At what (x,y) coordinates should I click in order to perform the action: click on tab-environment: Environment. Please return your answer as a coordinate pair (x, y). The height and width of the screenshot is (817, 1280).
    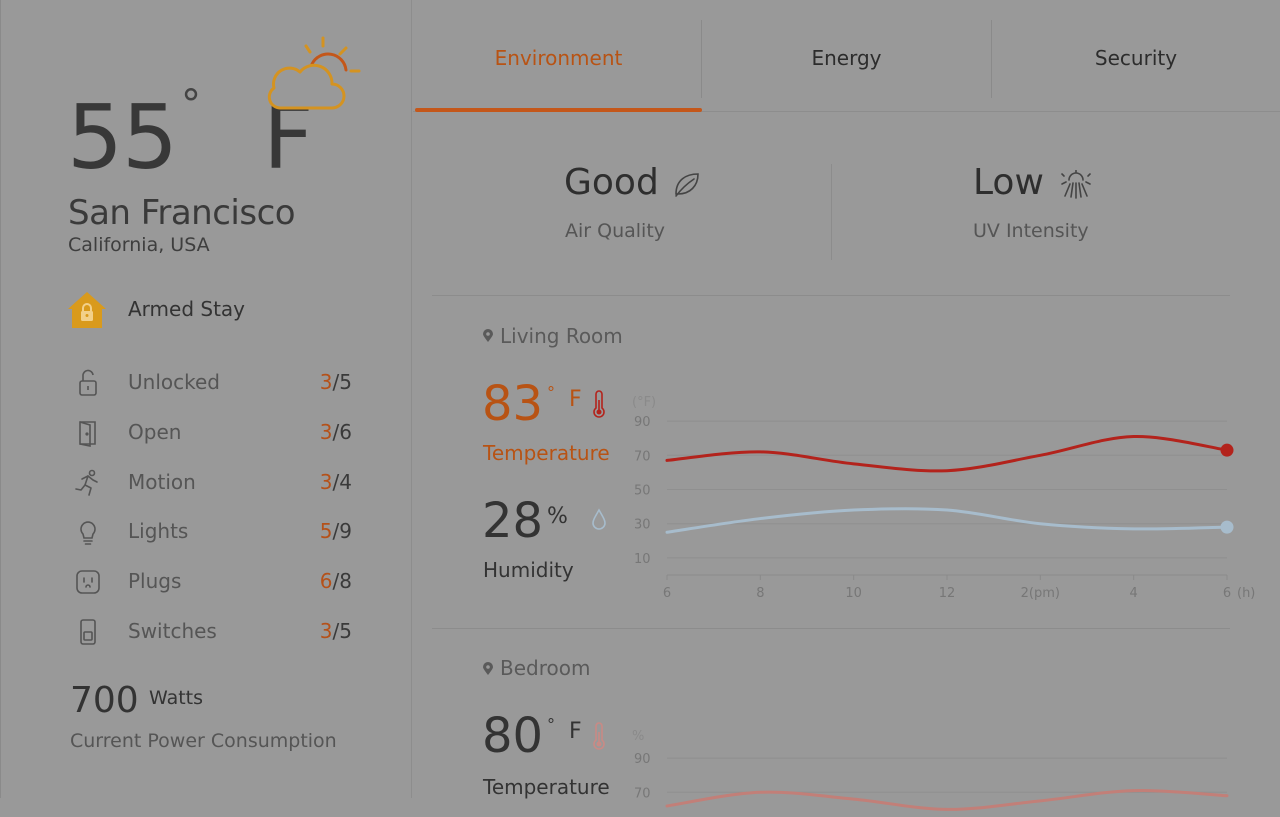
    Looking at the image, I should click on (558, 56).